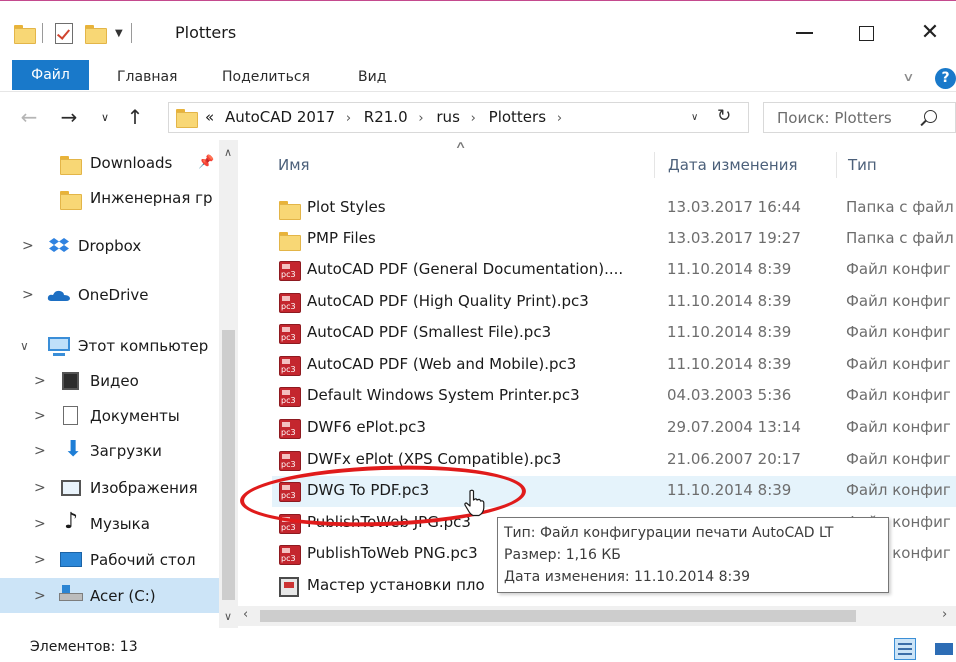  I want to click on breadcrumb-r21: R21.0, so click(386, 117).